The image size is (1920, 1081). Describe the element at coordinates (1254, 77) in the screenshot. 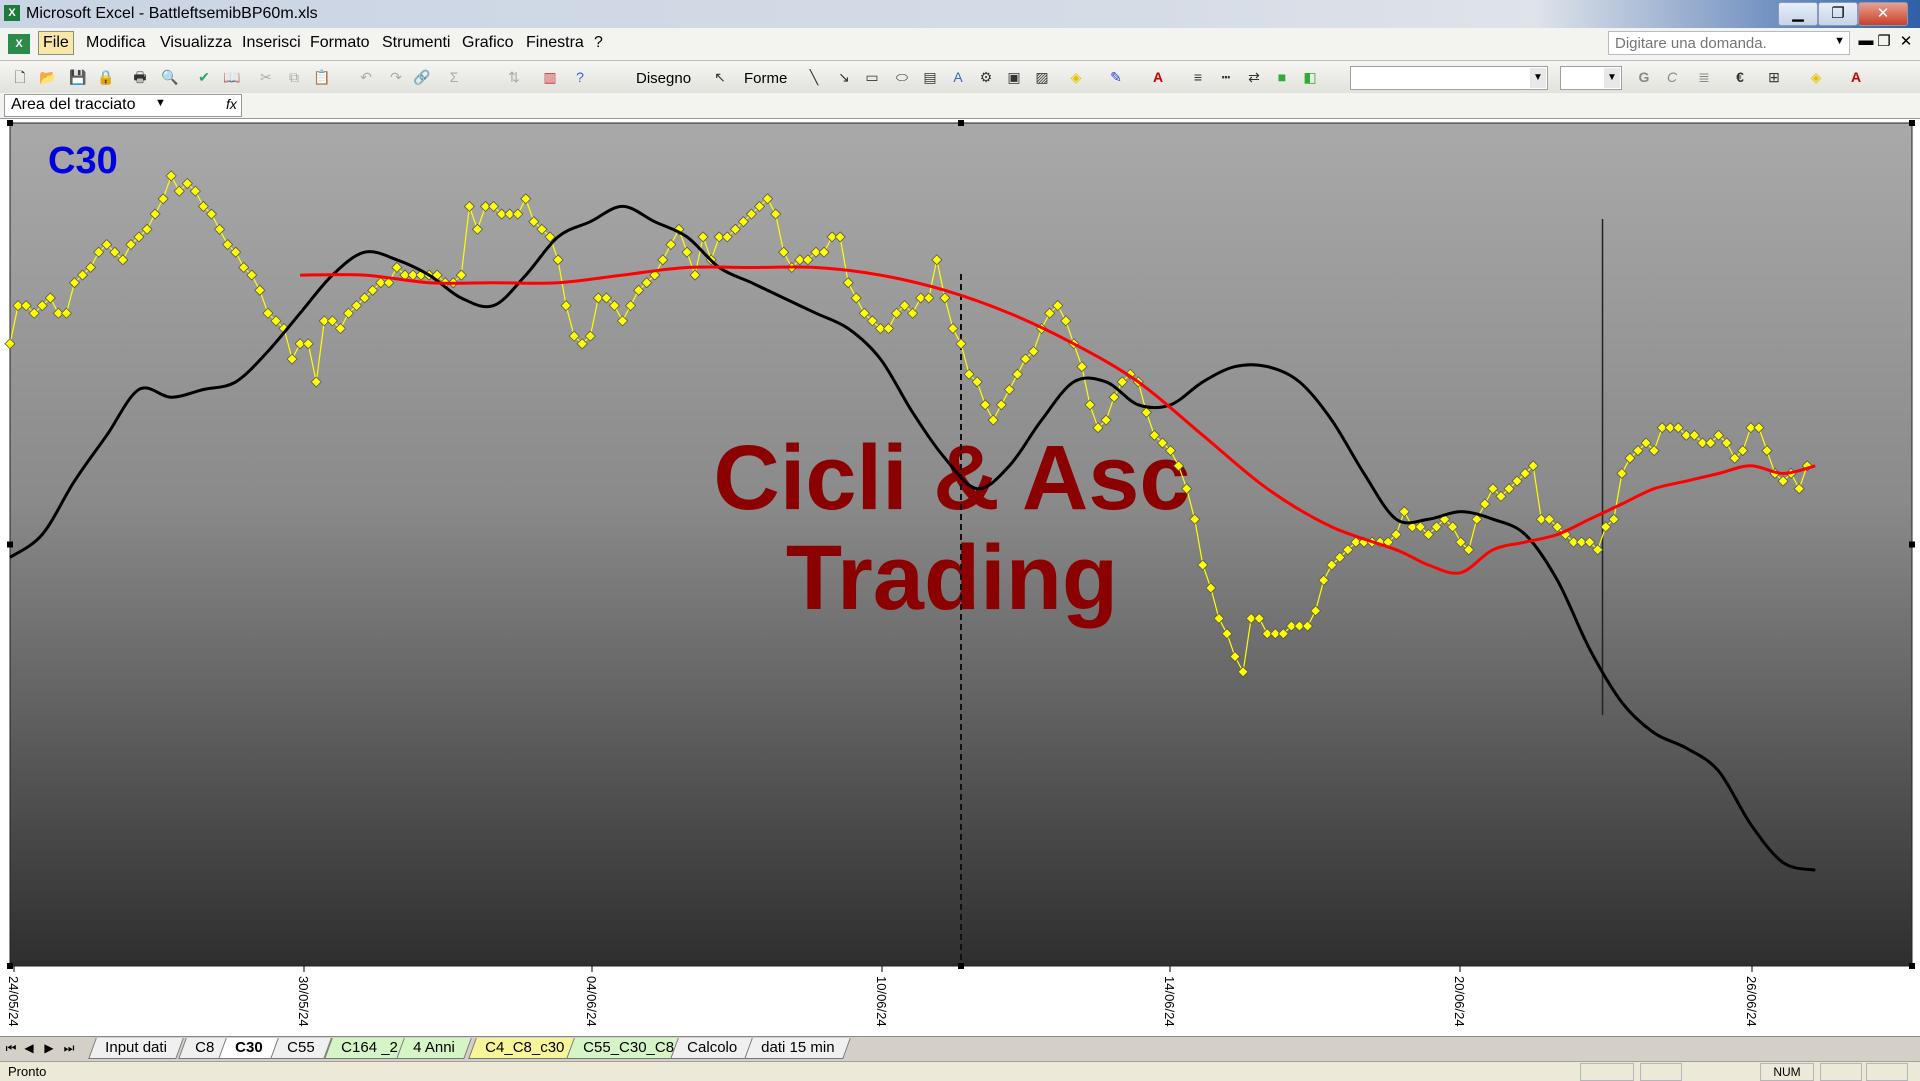

I see `arrow-style-icon: ⇄` at that location.